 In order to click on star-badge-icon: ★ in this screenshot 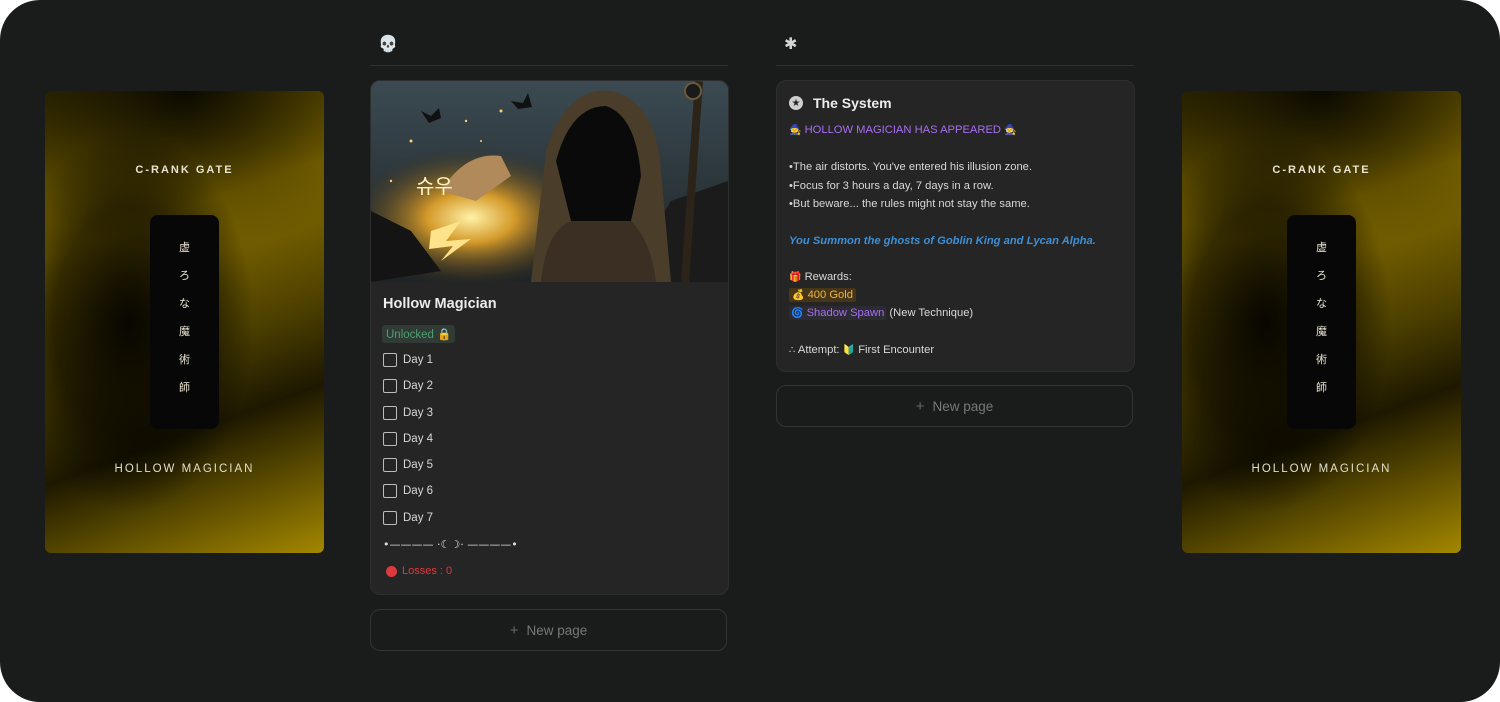, I will do `click(796, 103)`.